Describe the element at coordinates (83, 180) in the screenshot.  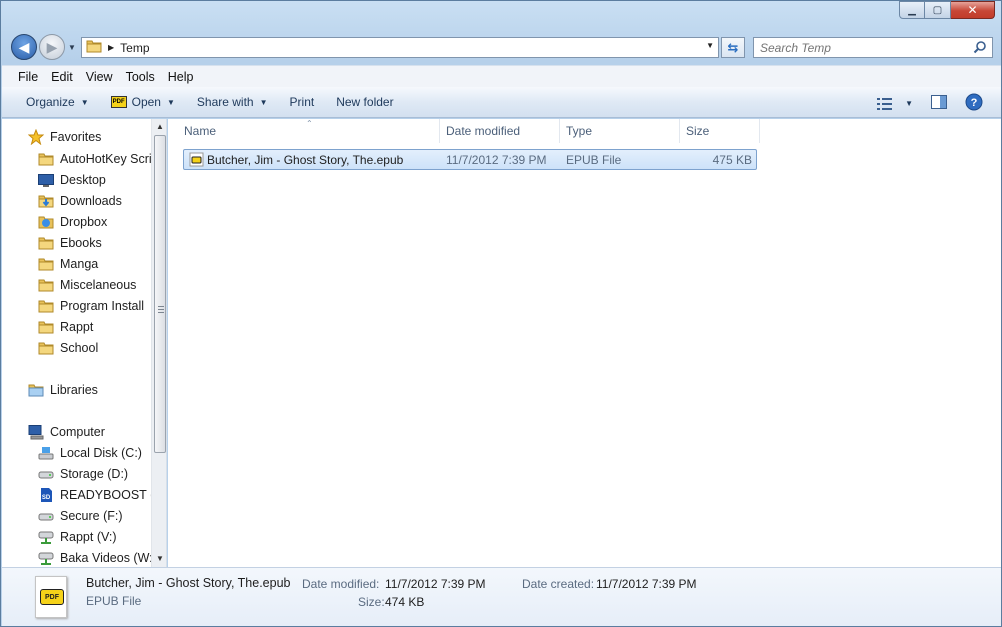
I see `nav-item-label: Desktop` at that location.